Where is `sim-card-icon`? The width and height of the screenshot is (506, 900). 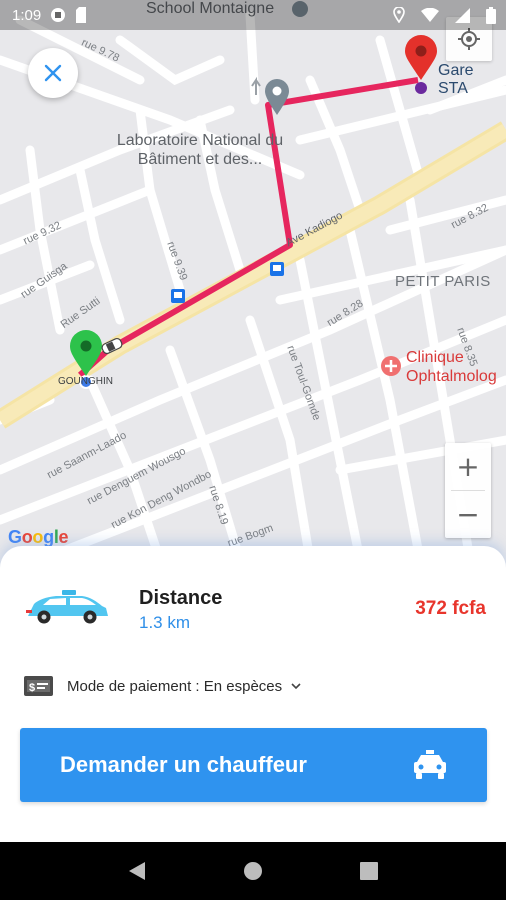 sim-card-icon is located at coordinates (81, 15).